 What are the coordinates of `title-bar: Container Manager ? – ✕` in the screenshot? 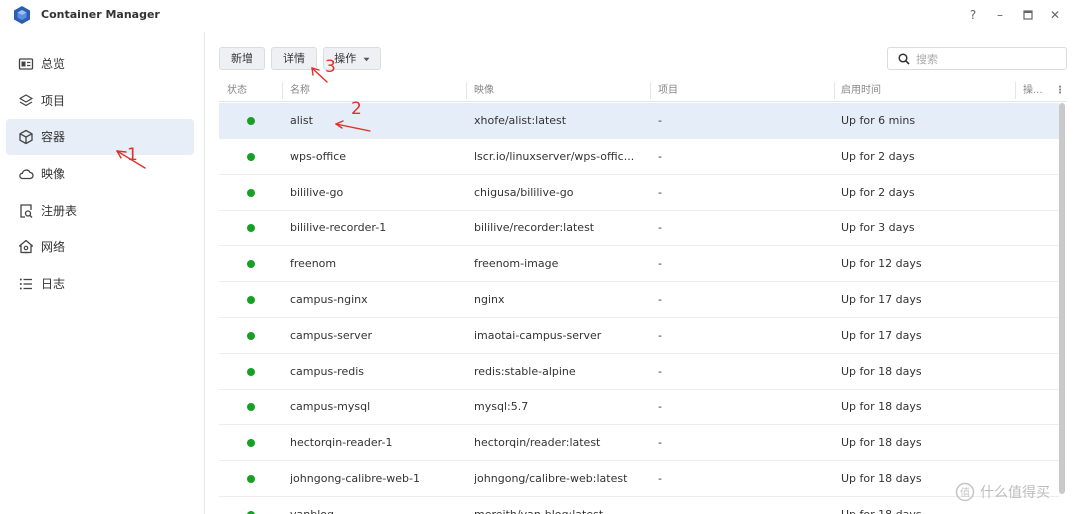 It's located at (540, 16).